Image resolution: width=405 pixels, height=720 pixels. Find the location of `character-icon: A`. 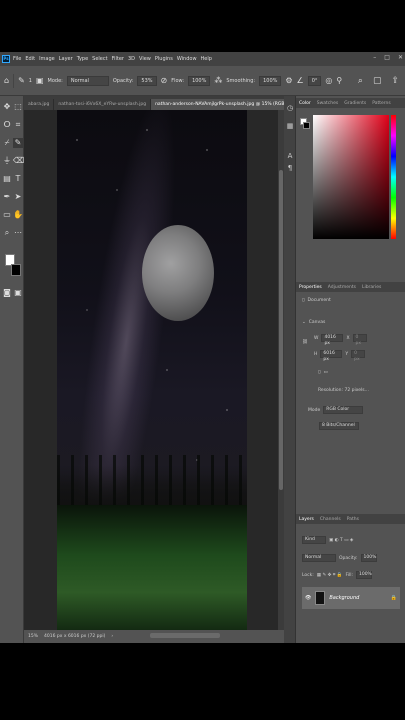

character-icon: A is located at coordinates (290, 156).